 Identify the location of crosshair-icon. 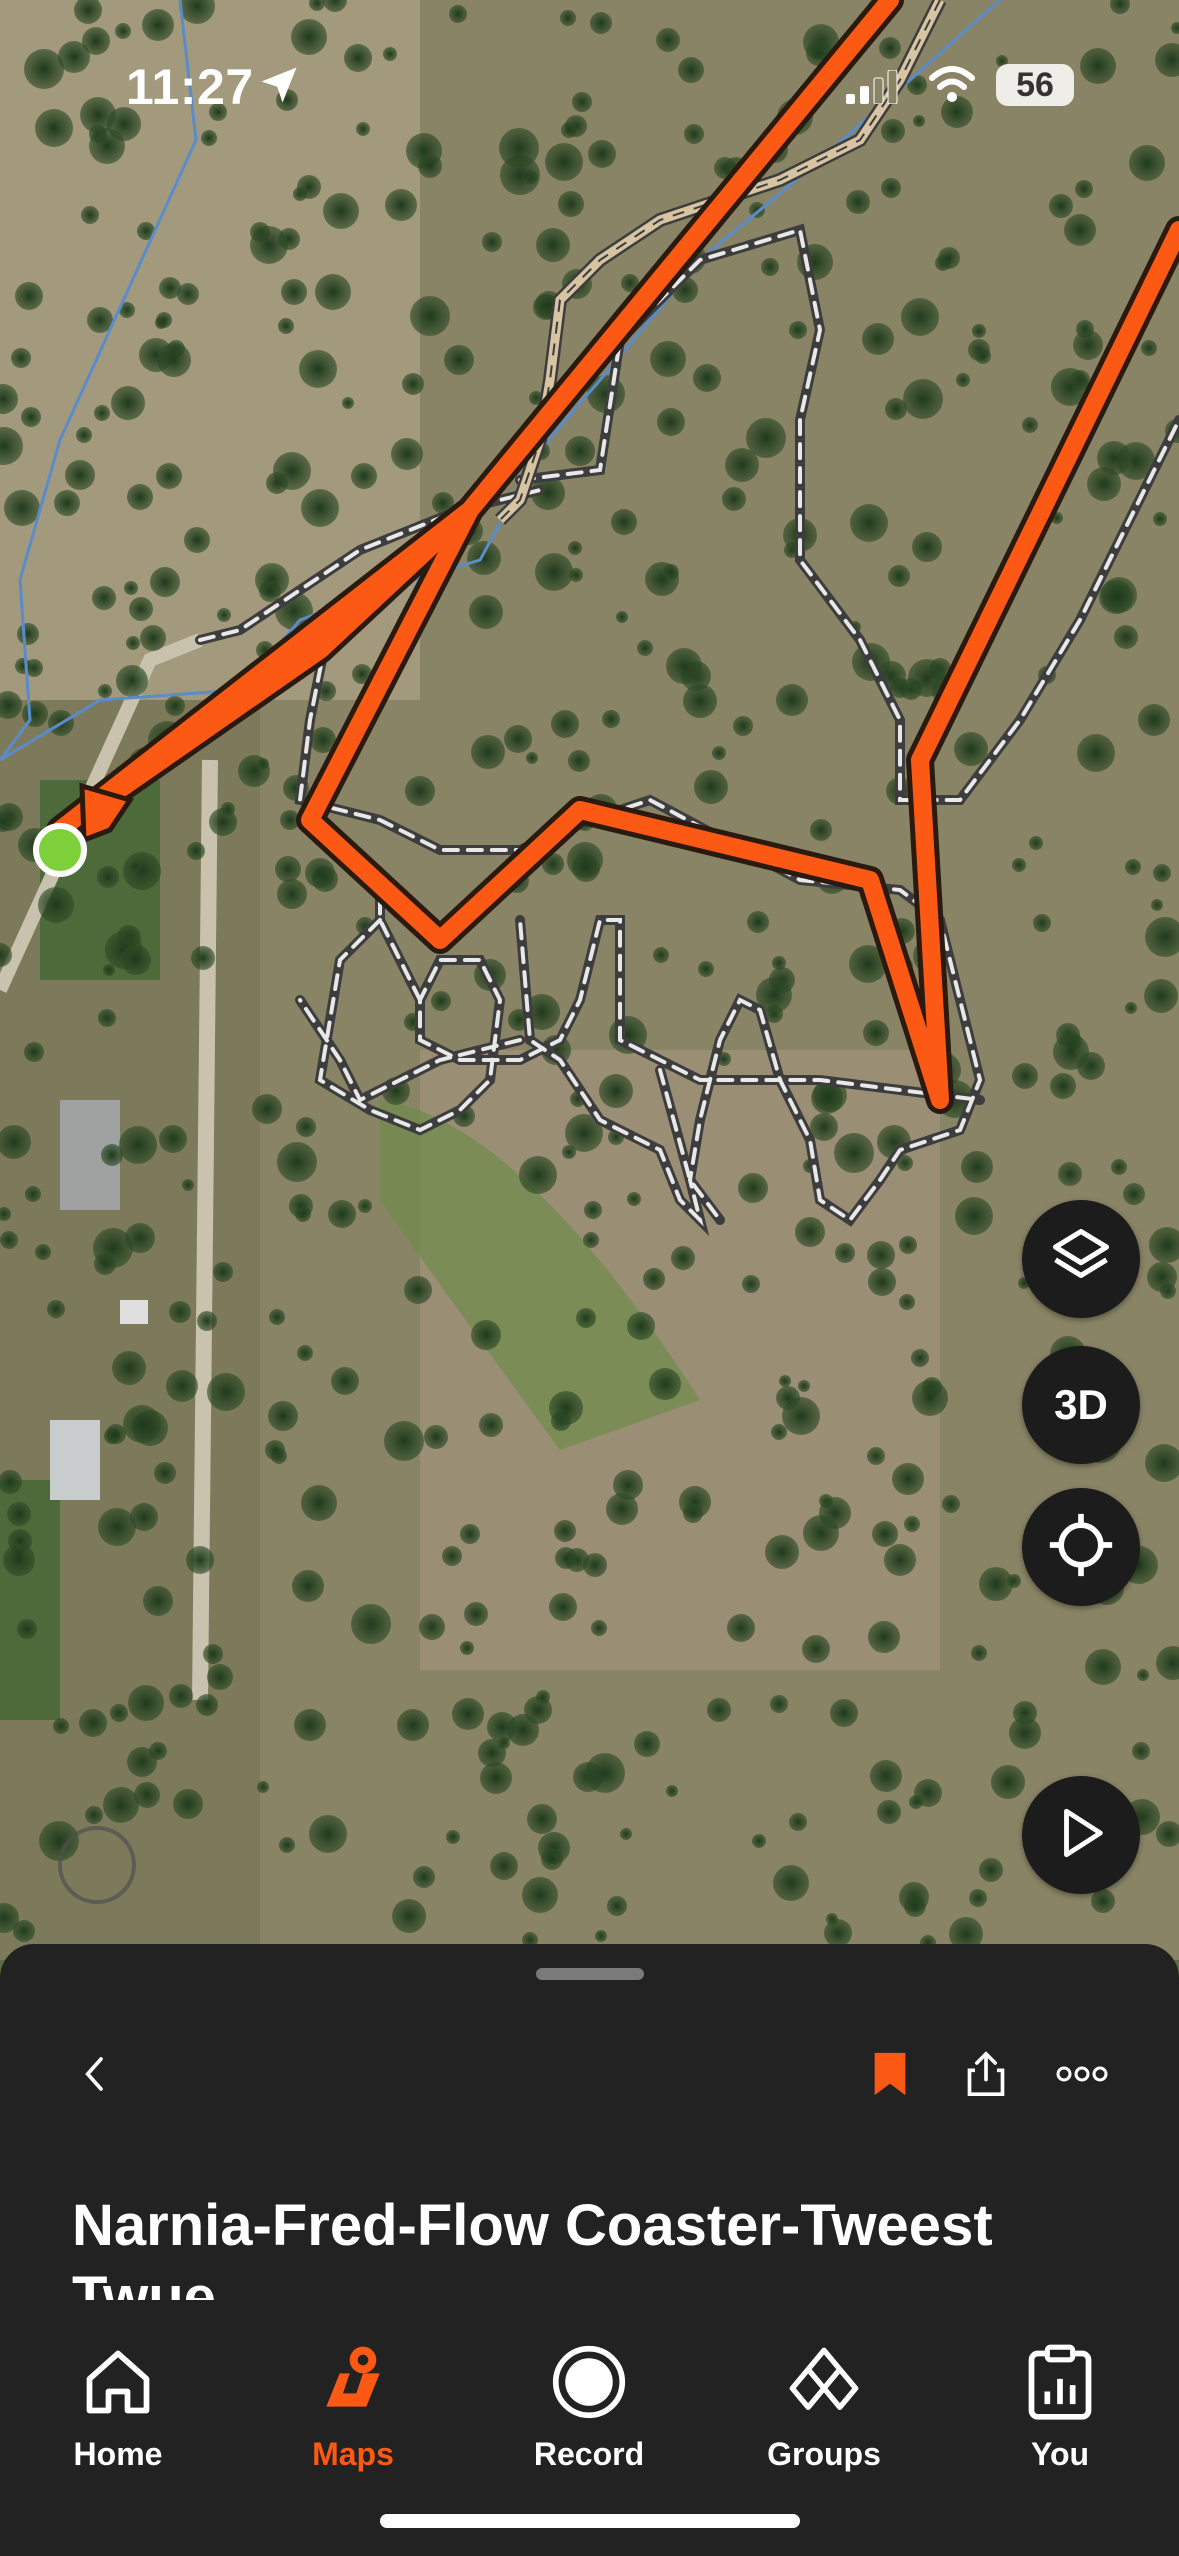
(1081, 1547).